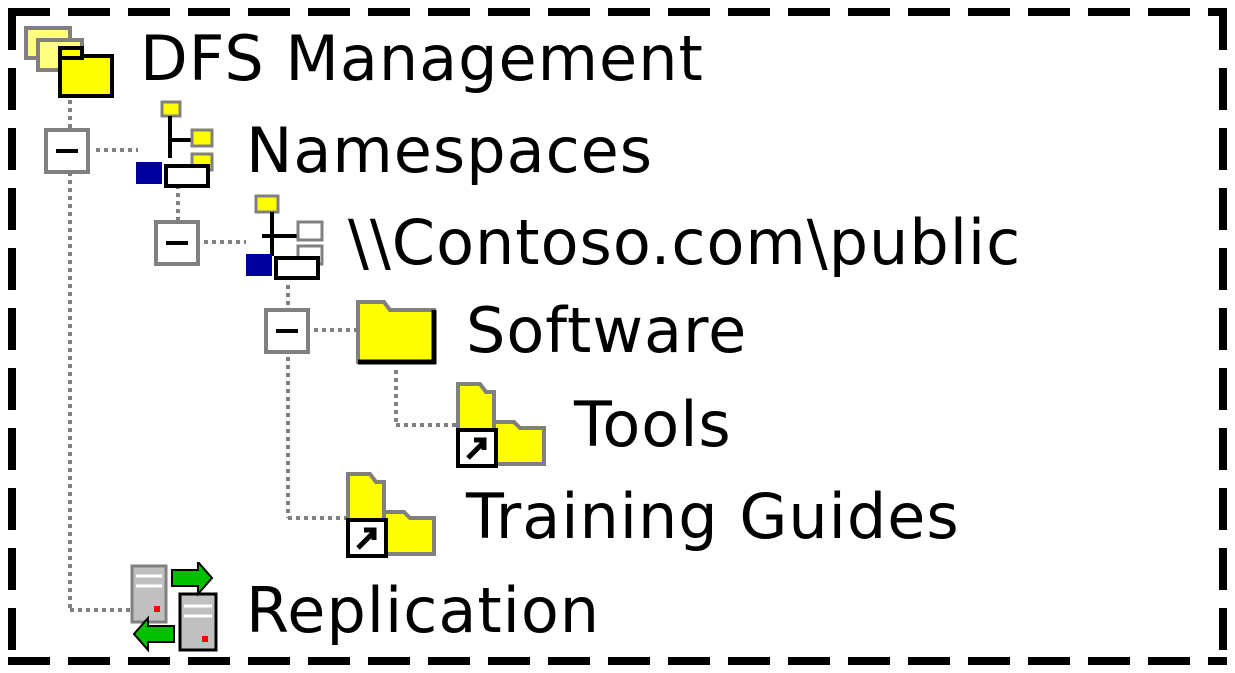 This screenshot has height=673, width=1235. Describe the element at coordinates (653, 425) in the screenshot. I see `tree-item-tools: Tools` at that location.